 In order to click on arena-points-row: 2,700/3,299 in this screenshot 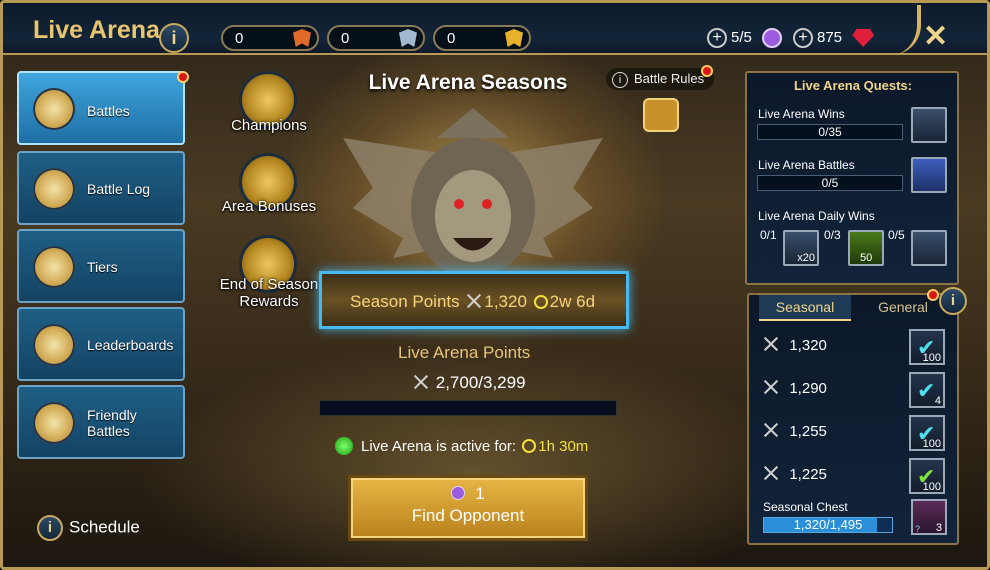, I will do `click(468, 383)`.